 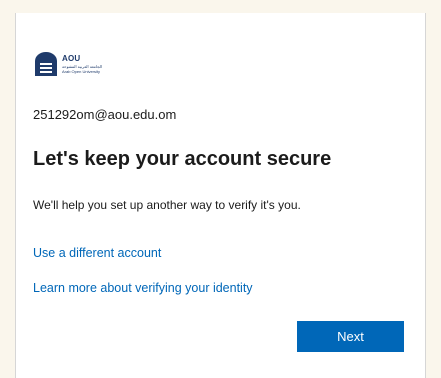 I want to click on aou-logo-icon, so click(x=46, y=64).